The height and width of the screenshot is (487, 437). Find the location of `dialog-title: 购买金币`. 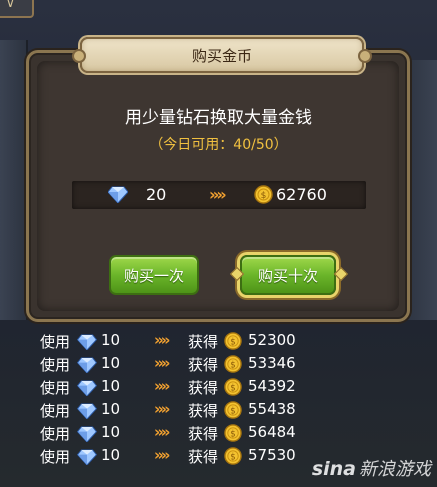

dialog-title: 购买金币 is located at coordinates (221, 55).